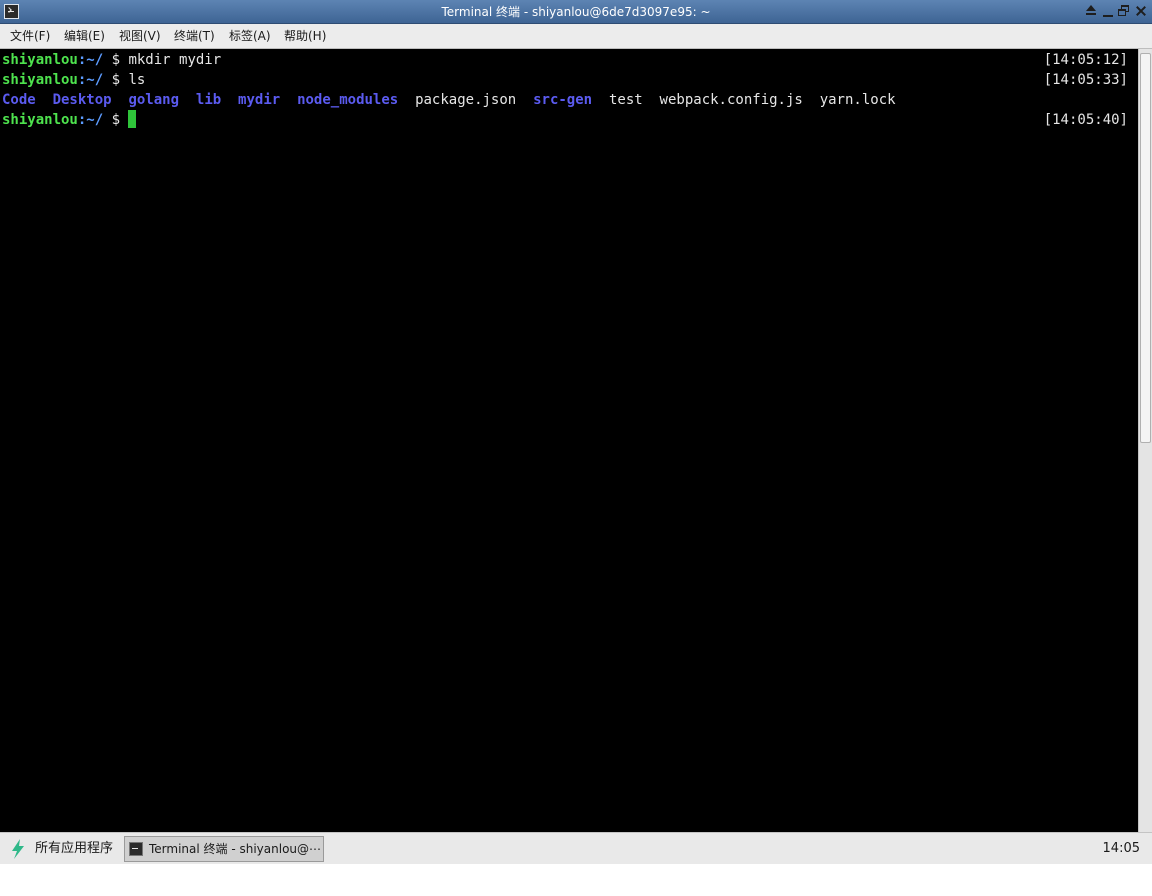 This screenshot has width=1152, height=896. I want to click on ls-entry: lib, so click(208, 100).